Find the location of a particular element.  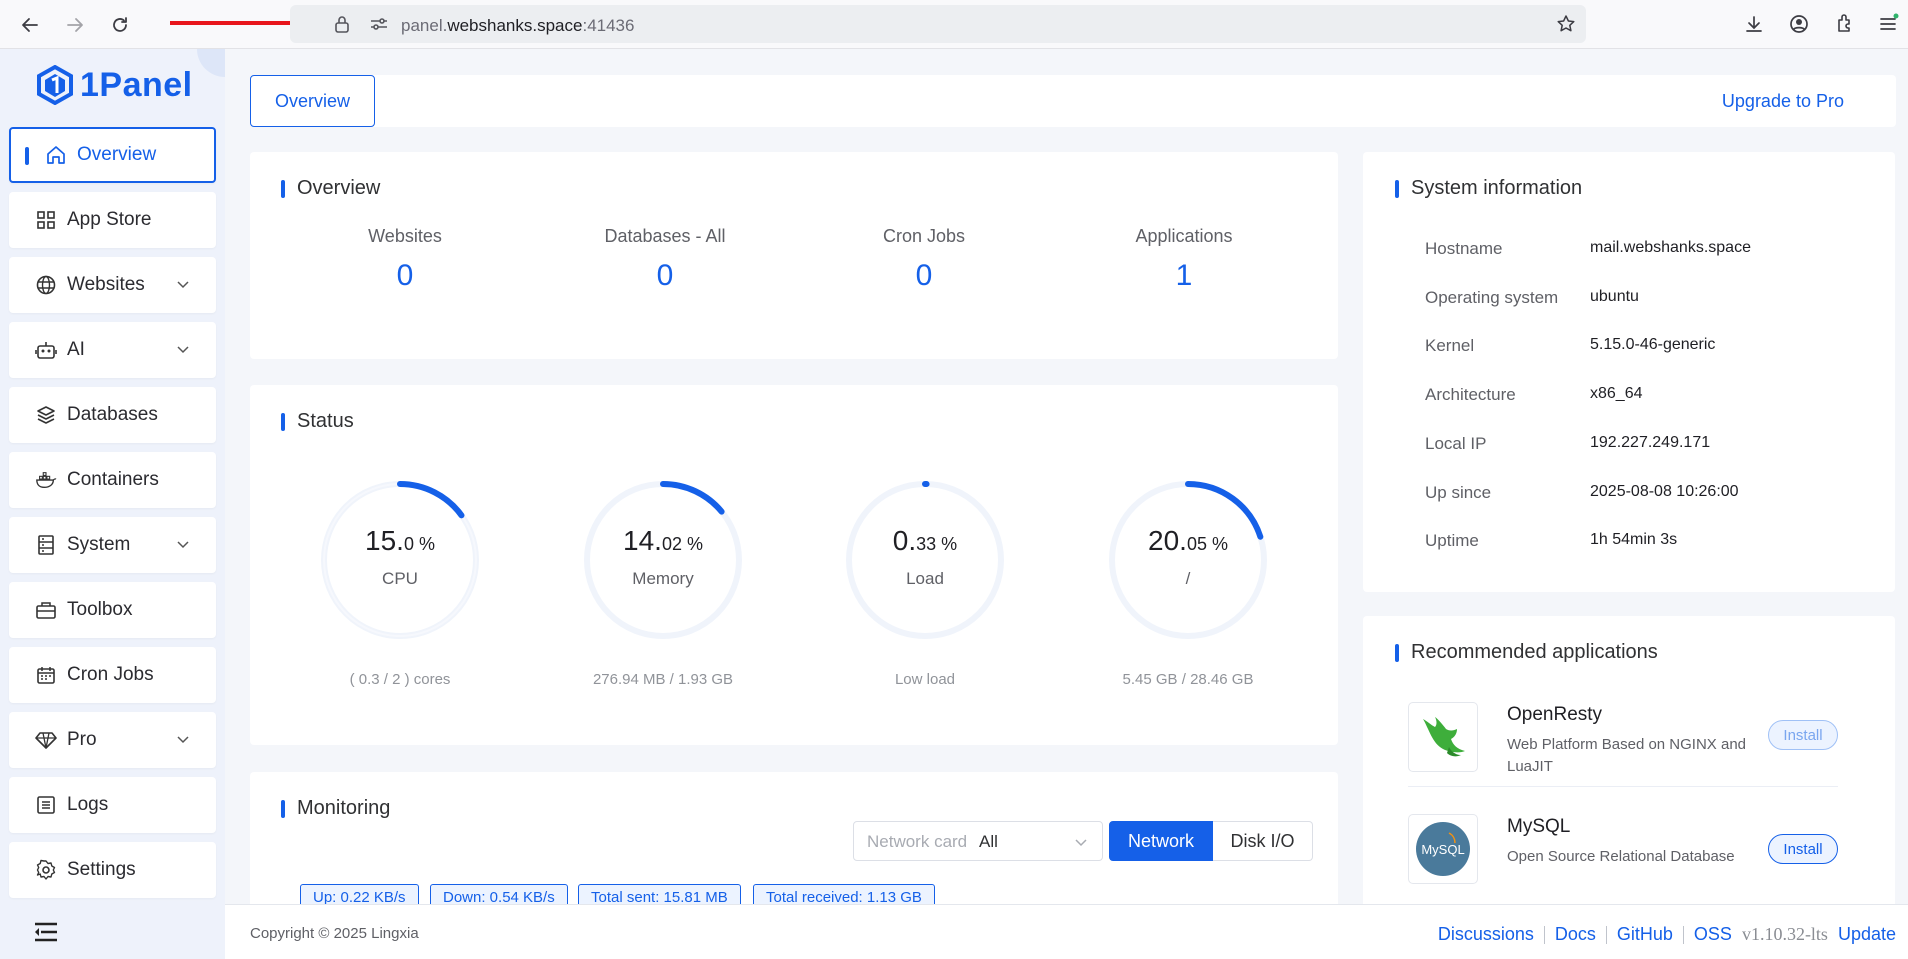

sidebar-item-ai: AI is located at coordinates (112, 350).